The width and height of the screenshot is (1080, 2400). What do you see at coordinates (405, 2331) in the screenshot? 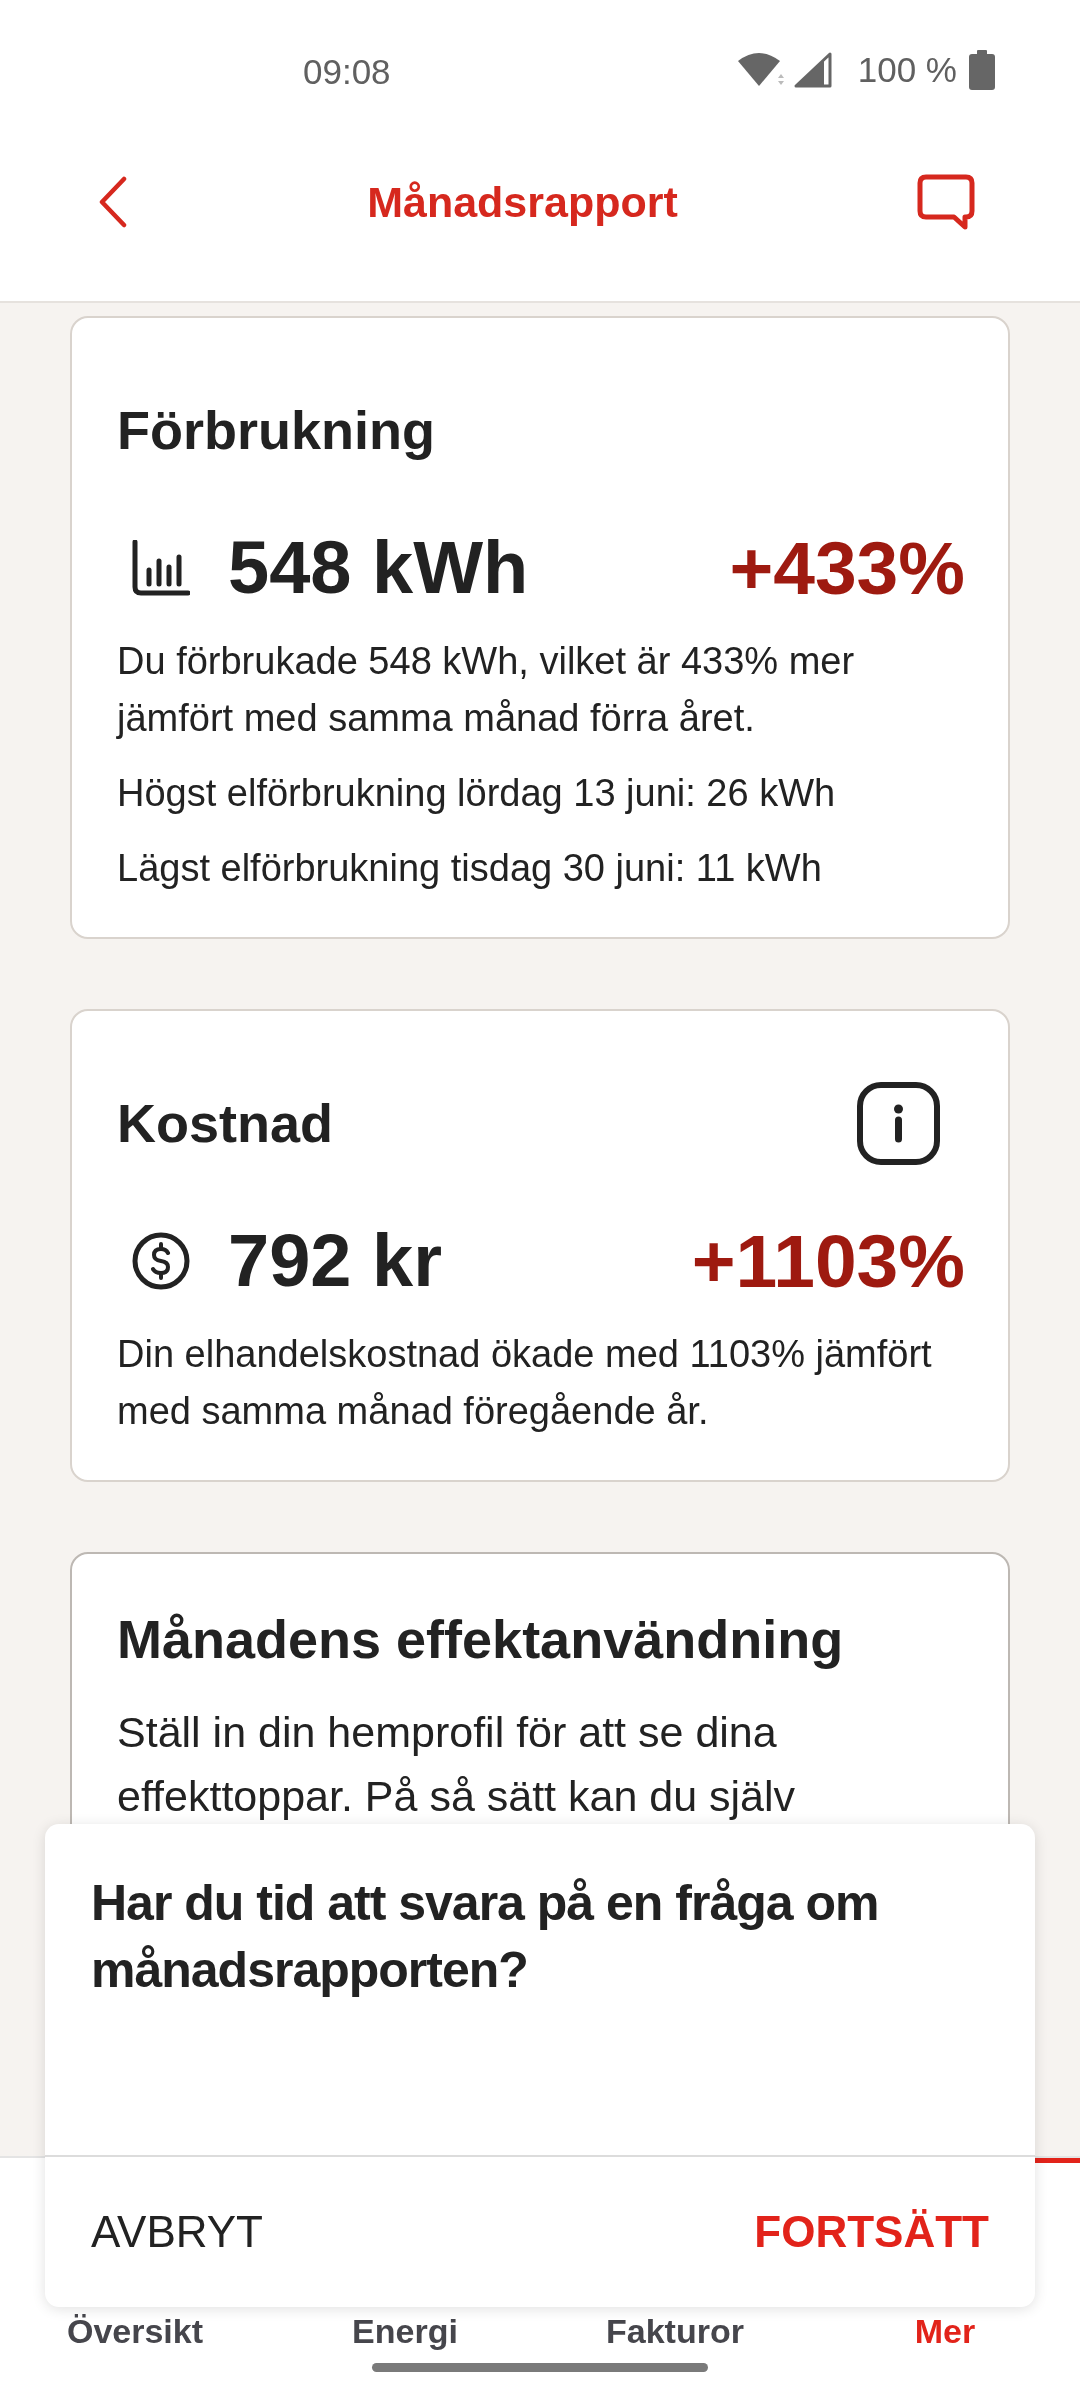
I see `nav-tab: Energi` at bounding box center [405, 2331].